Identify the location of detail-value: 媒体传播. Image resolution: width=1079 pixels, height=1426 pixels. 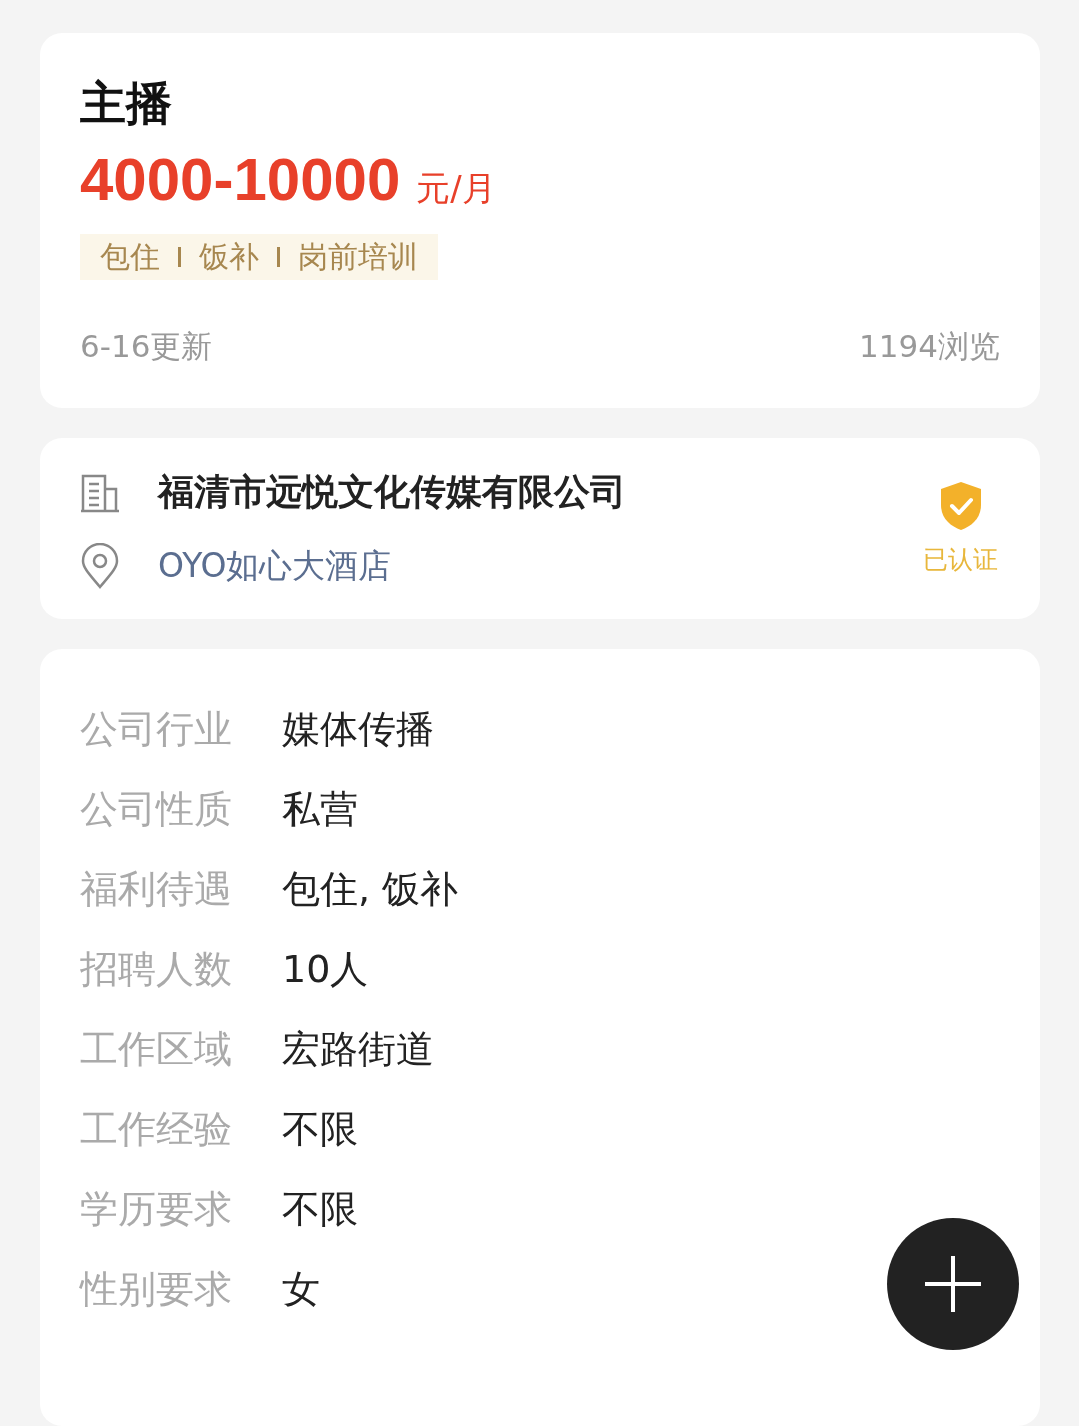
(358, 729).